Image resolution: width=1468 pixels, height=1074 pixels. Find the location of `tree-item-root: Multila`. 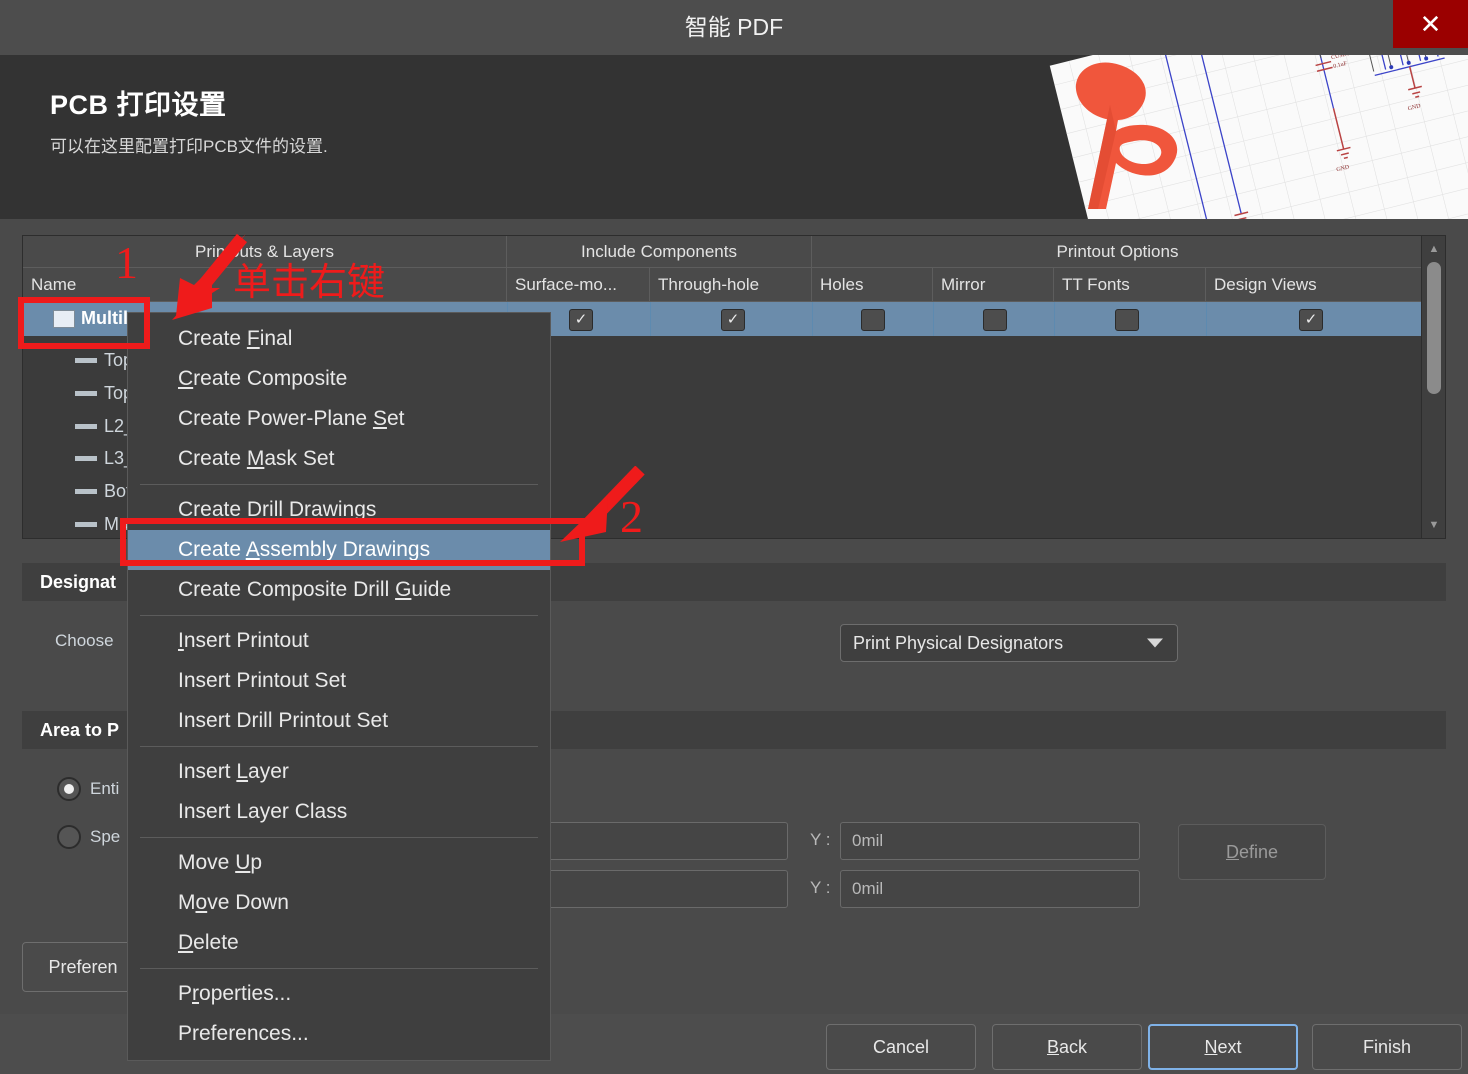

tree-item-root: Multila is located at coordinates (95, 318).